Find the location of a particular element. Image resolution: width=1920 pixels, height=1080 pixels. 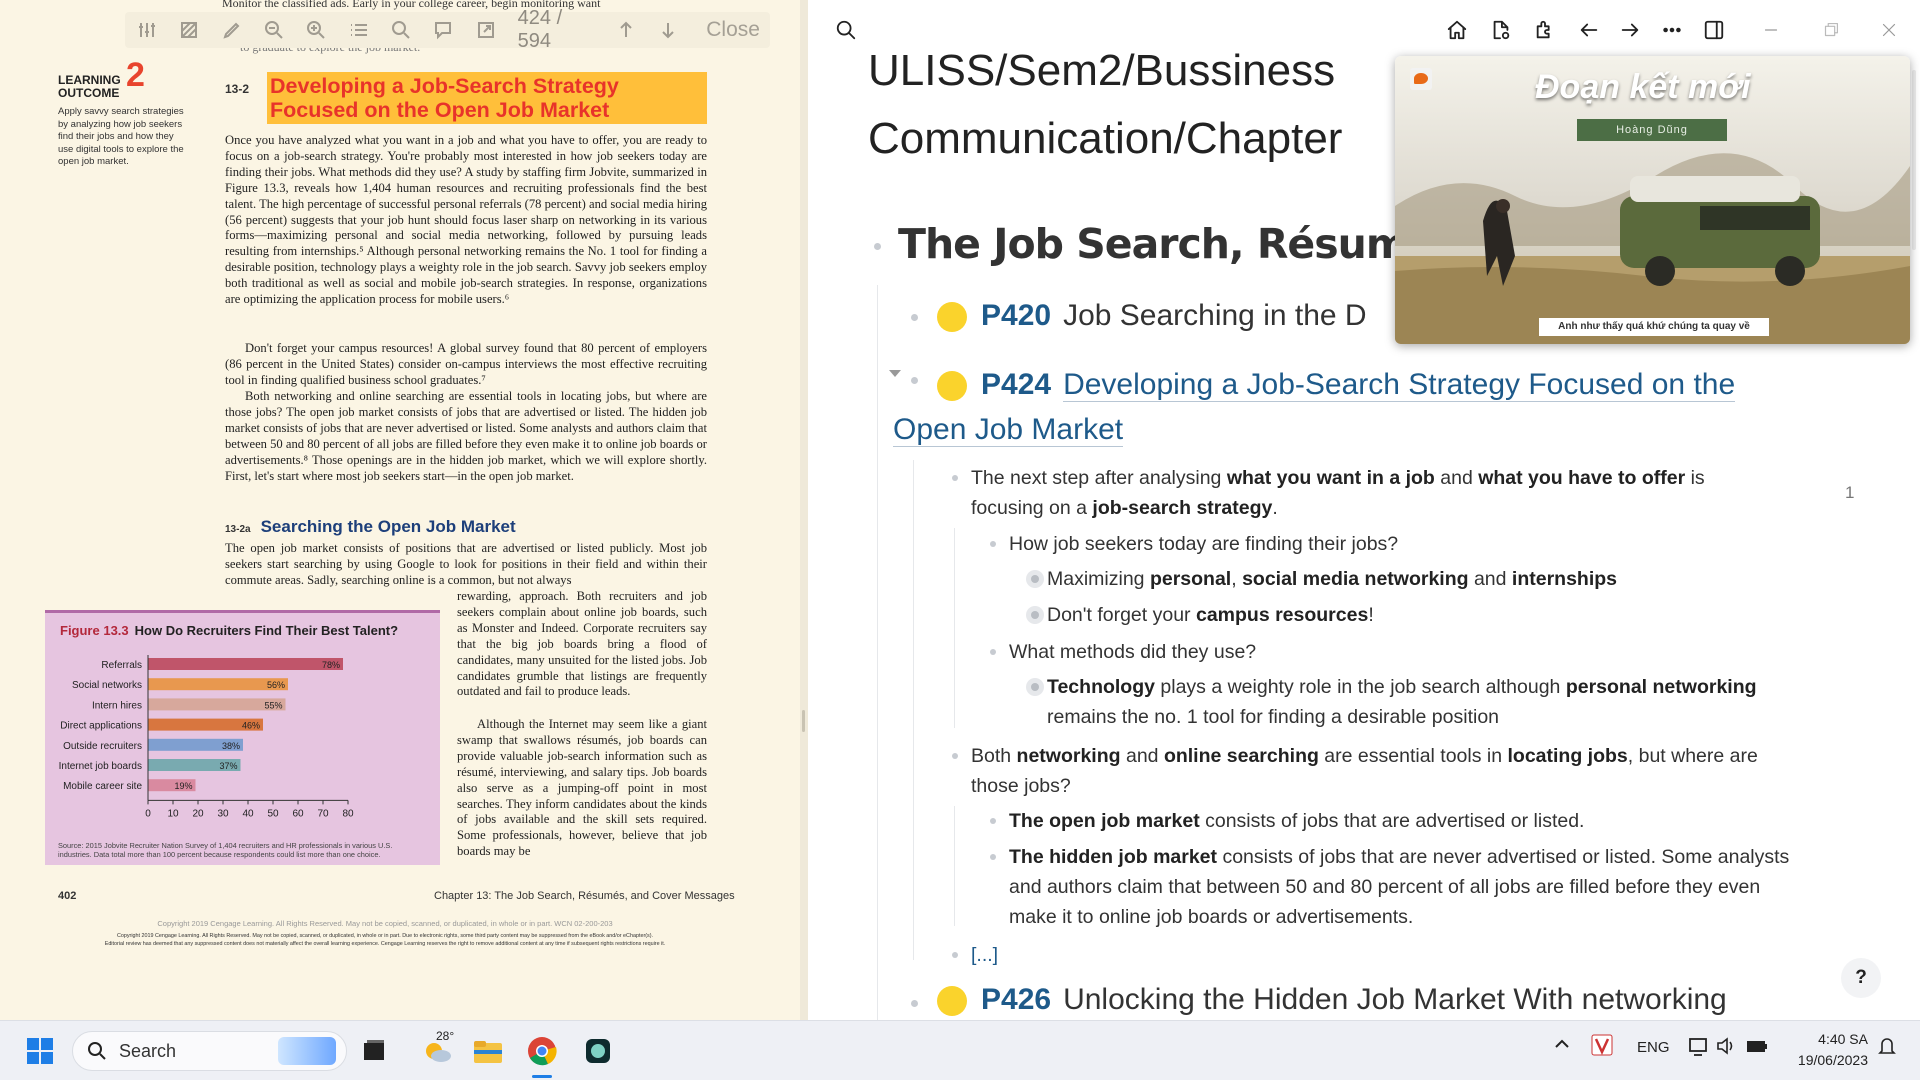

clock: 4:40 SA 19/06/2023 is located at coordinates (1828, 1050).